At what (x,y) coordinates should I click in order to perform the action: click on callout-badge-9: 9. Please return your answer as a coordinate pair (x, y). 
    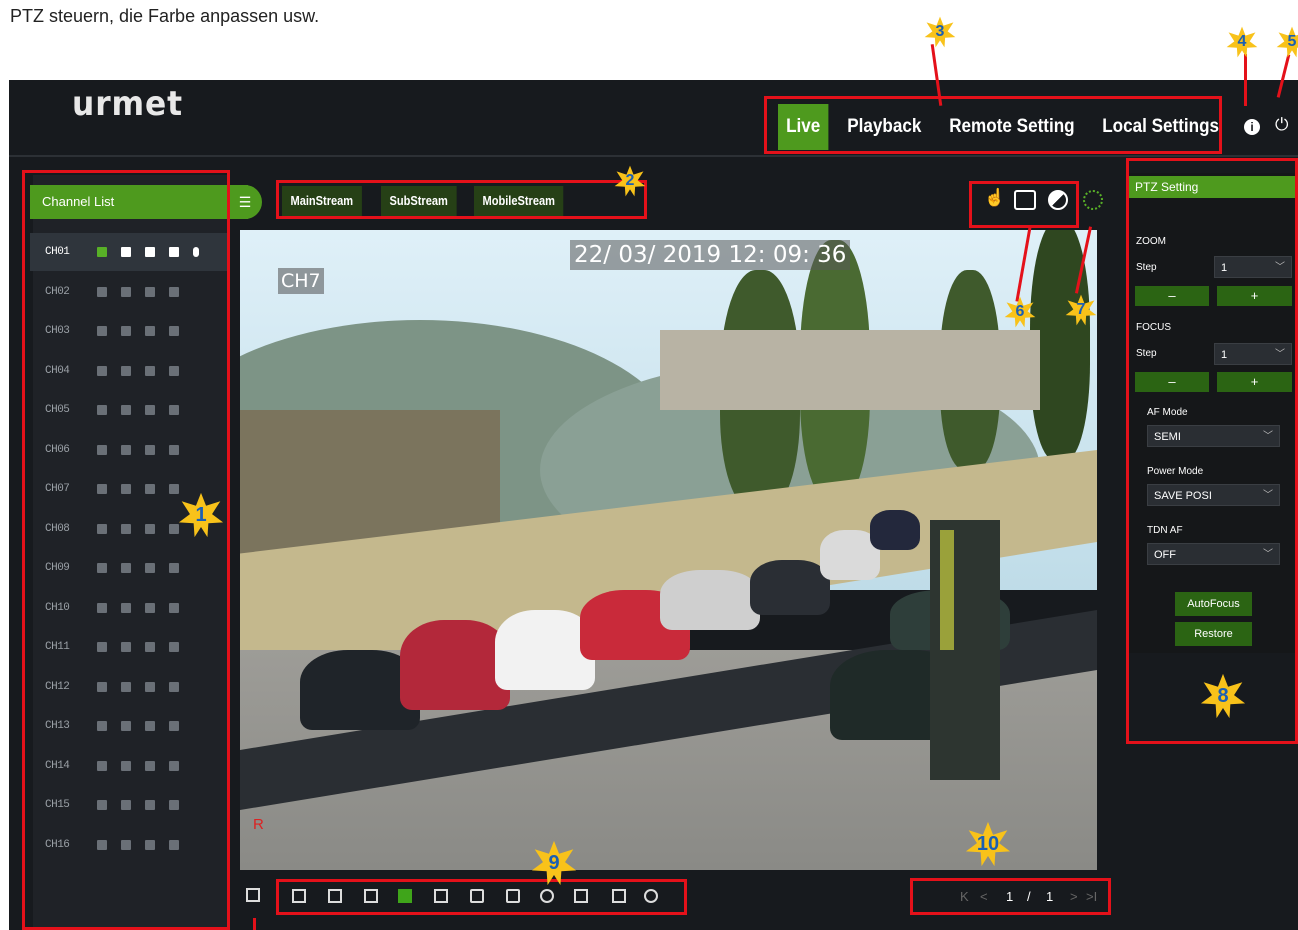
    Looking at the image, I should click on (554, 863).